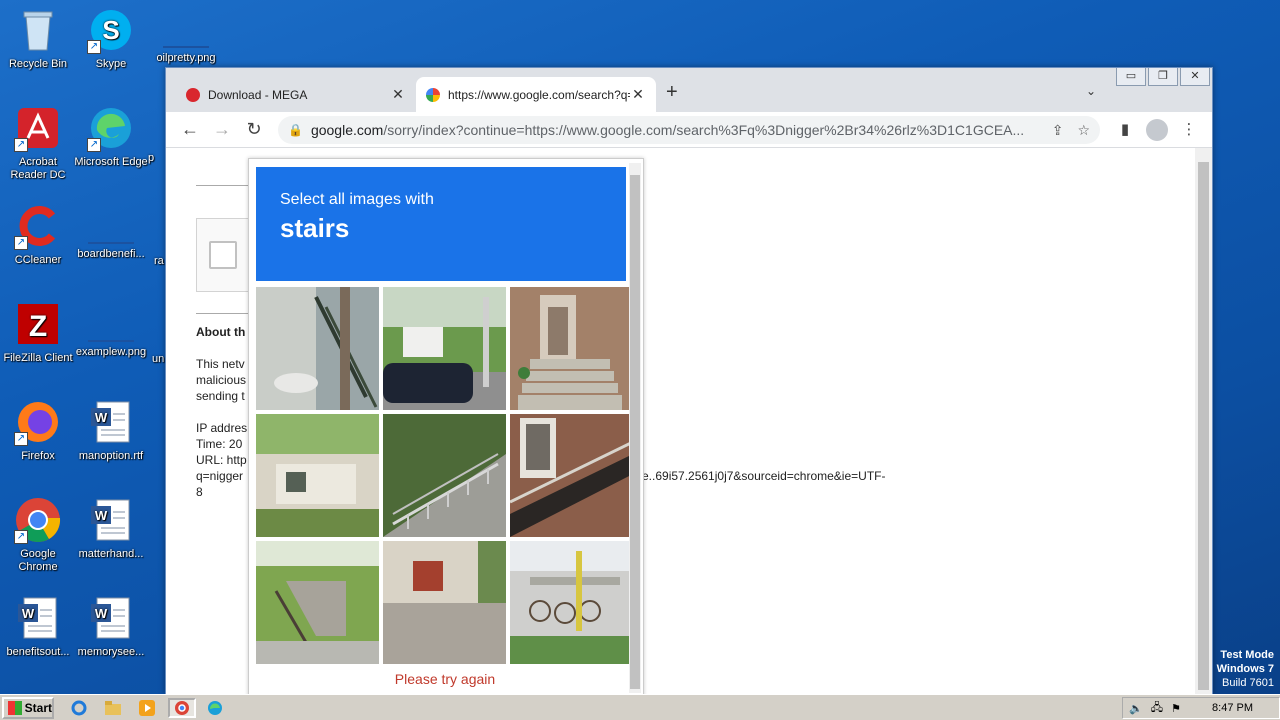  What do you see at coordinates (38, 332) in the screenshot?
I see `desktop-icon-filezilla: Z FileZilla Client` at bounding box center [38, 332].